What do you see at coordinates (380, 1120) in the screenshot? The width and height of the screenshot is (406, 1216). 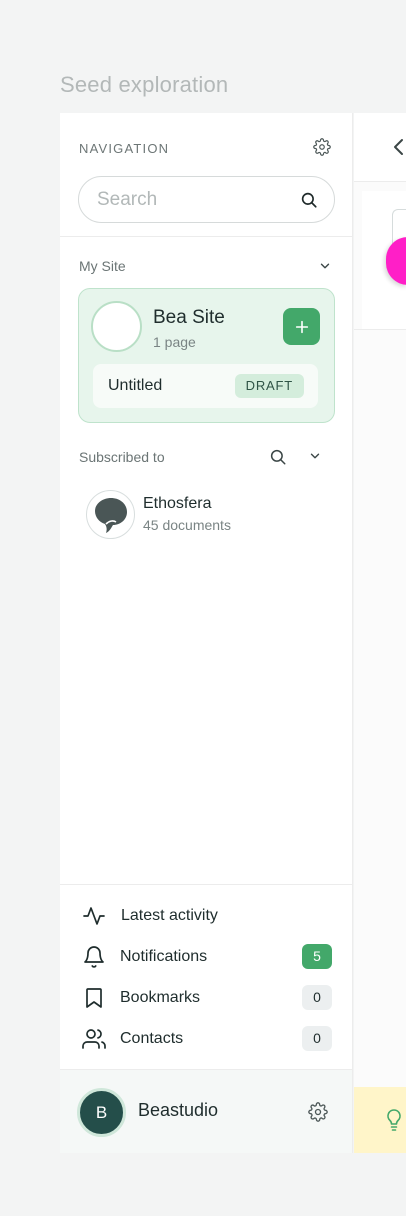 I see `tip-bar` at bounding box center [380, 1120].